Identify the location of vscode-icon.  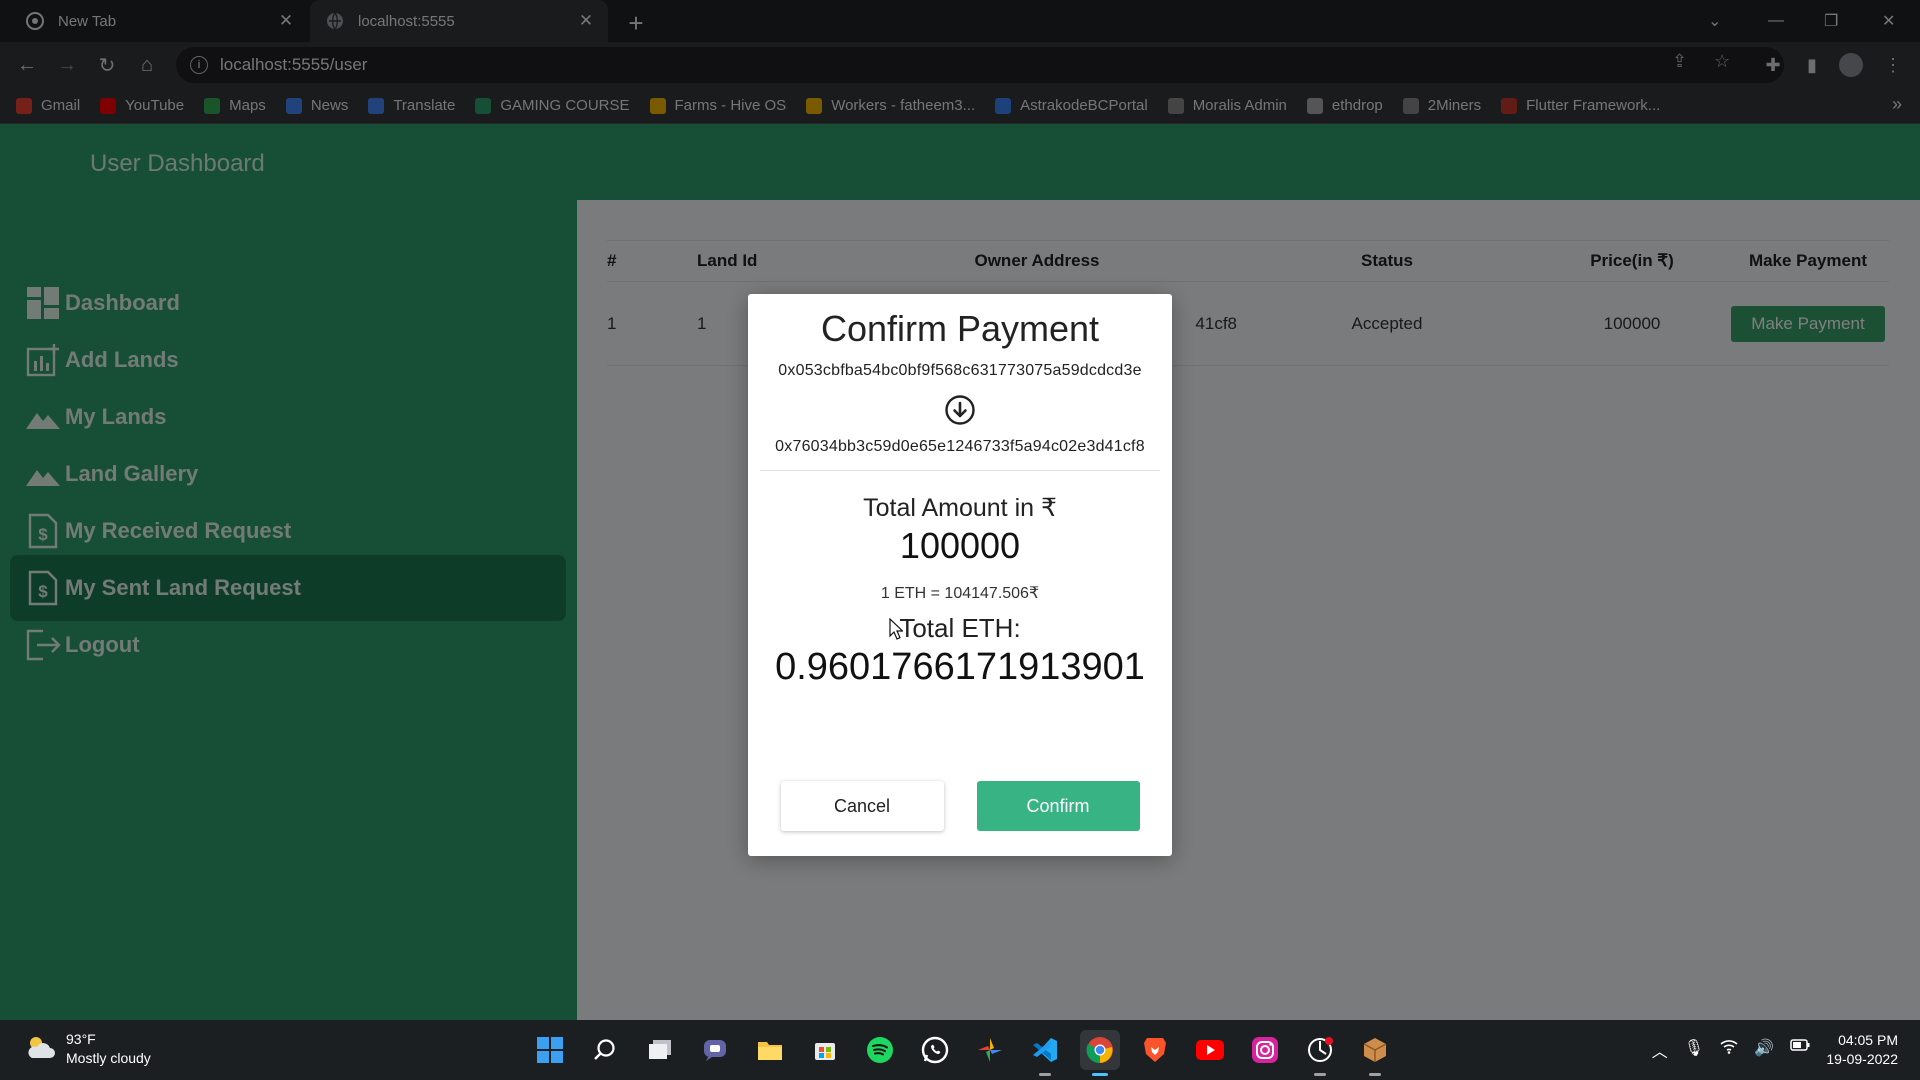
(1045, 1053).